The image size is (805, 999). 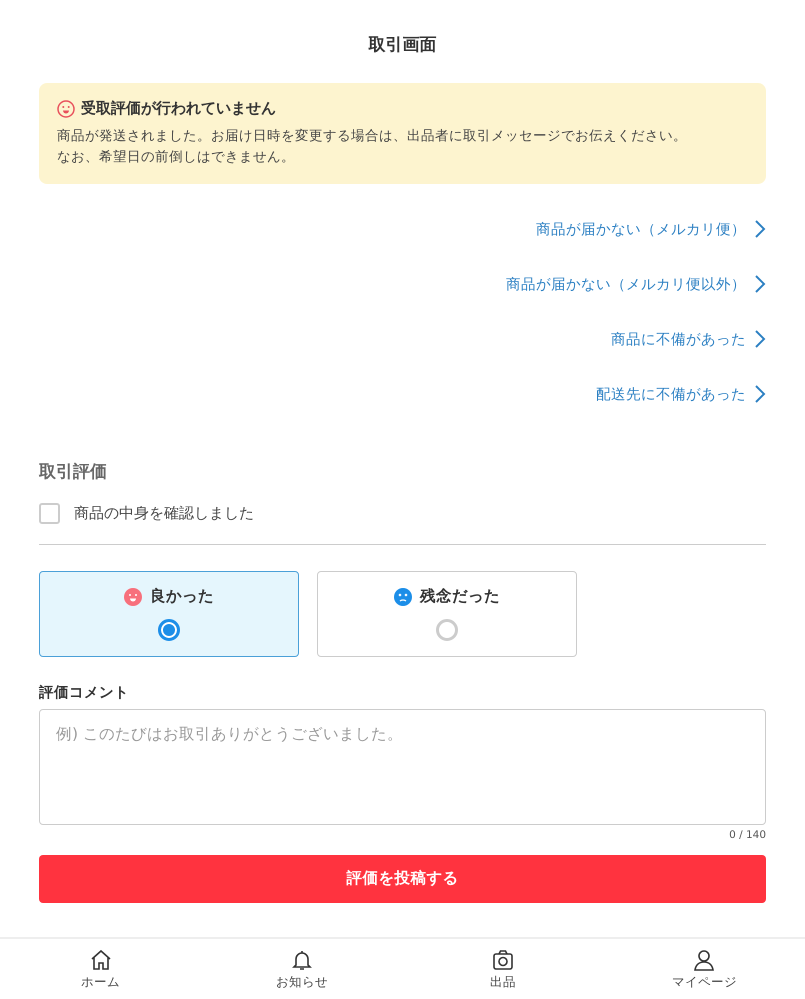 What do you see at coordinates (84, 693) in the screenshot?
I see `comment-label: 評価コメント` at bounding box center [84, 693].